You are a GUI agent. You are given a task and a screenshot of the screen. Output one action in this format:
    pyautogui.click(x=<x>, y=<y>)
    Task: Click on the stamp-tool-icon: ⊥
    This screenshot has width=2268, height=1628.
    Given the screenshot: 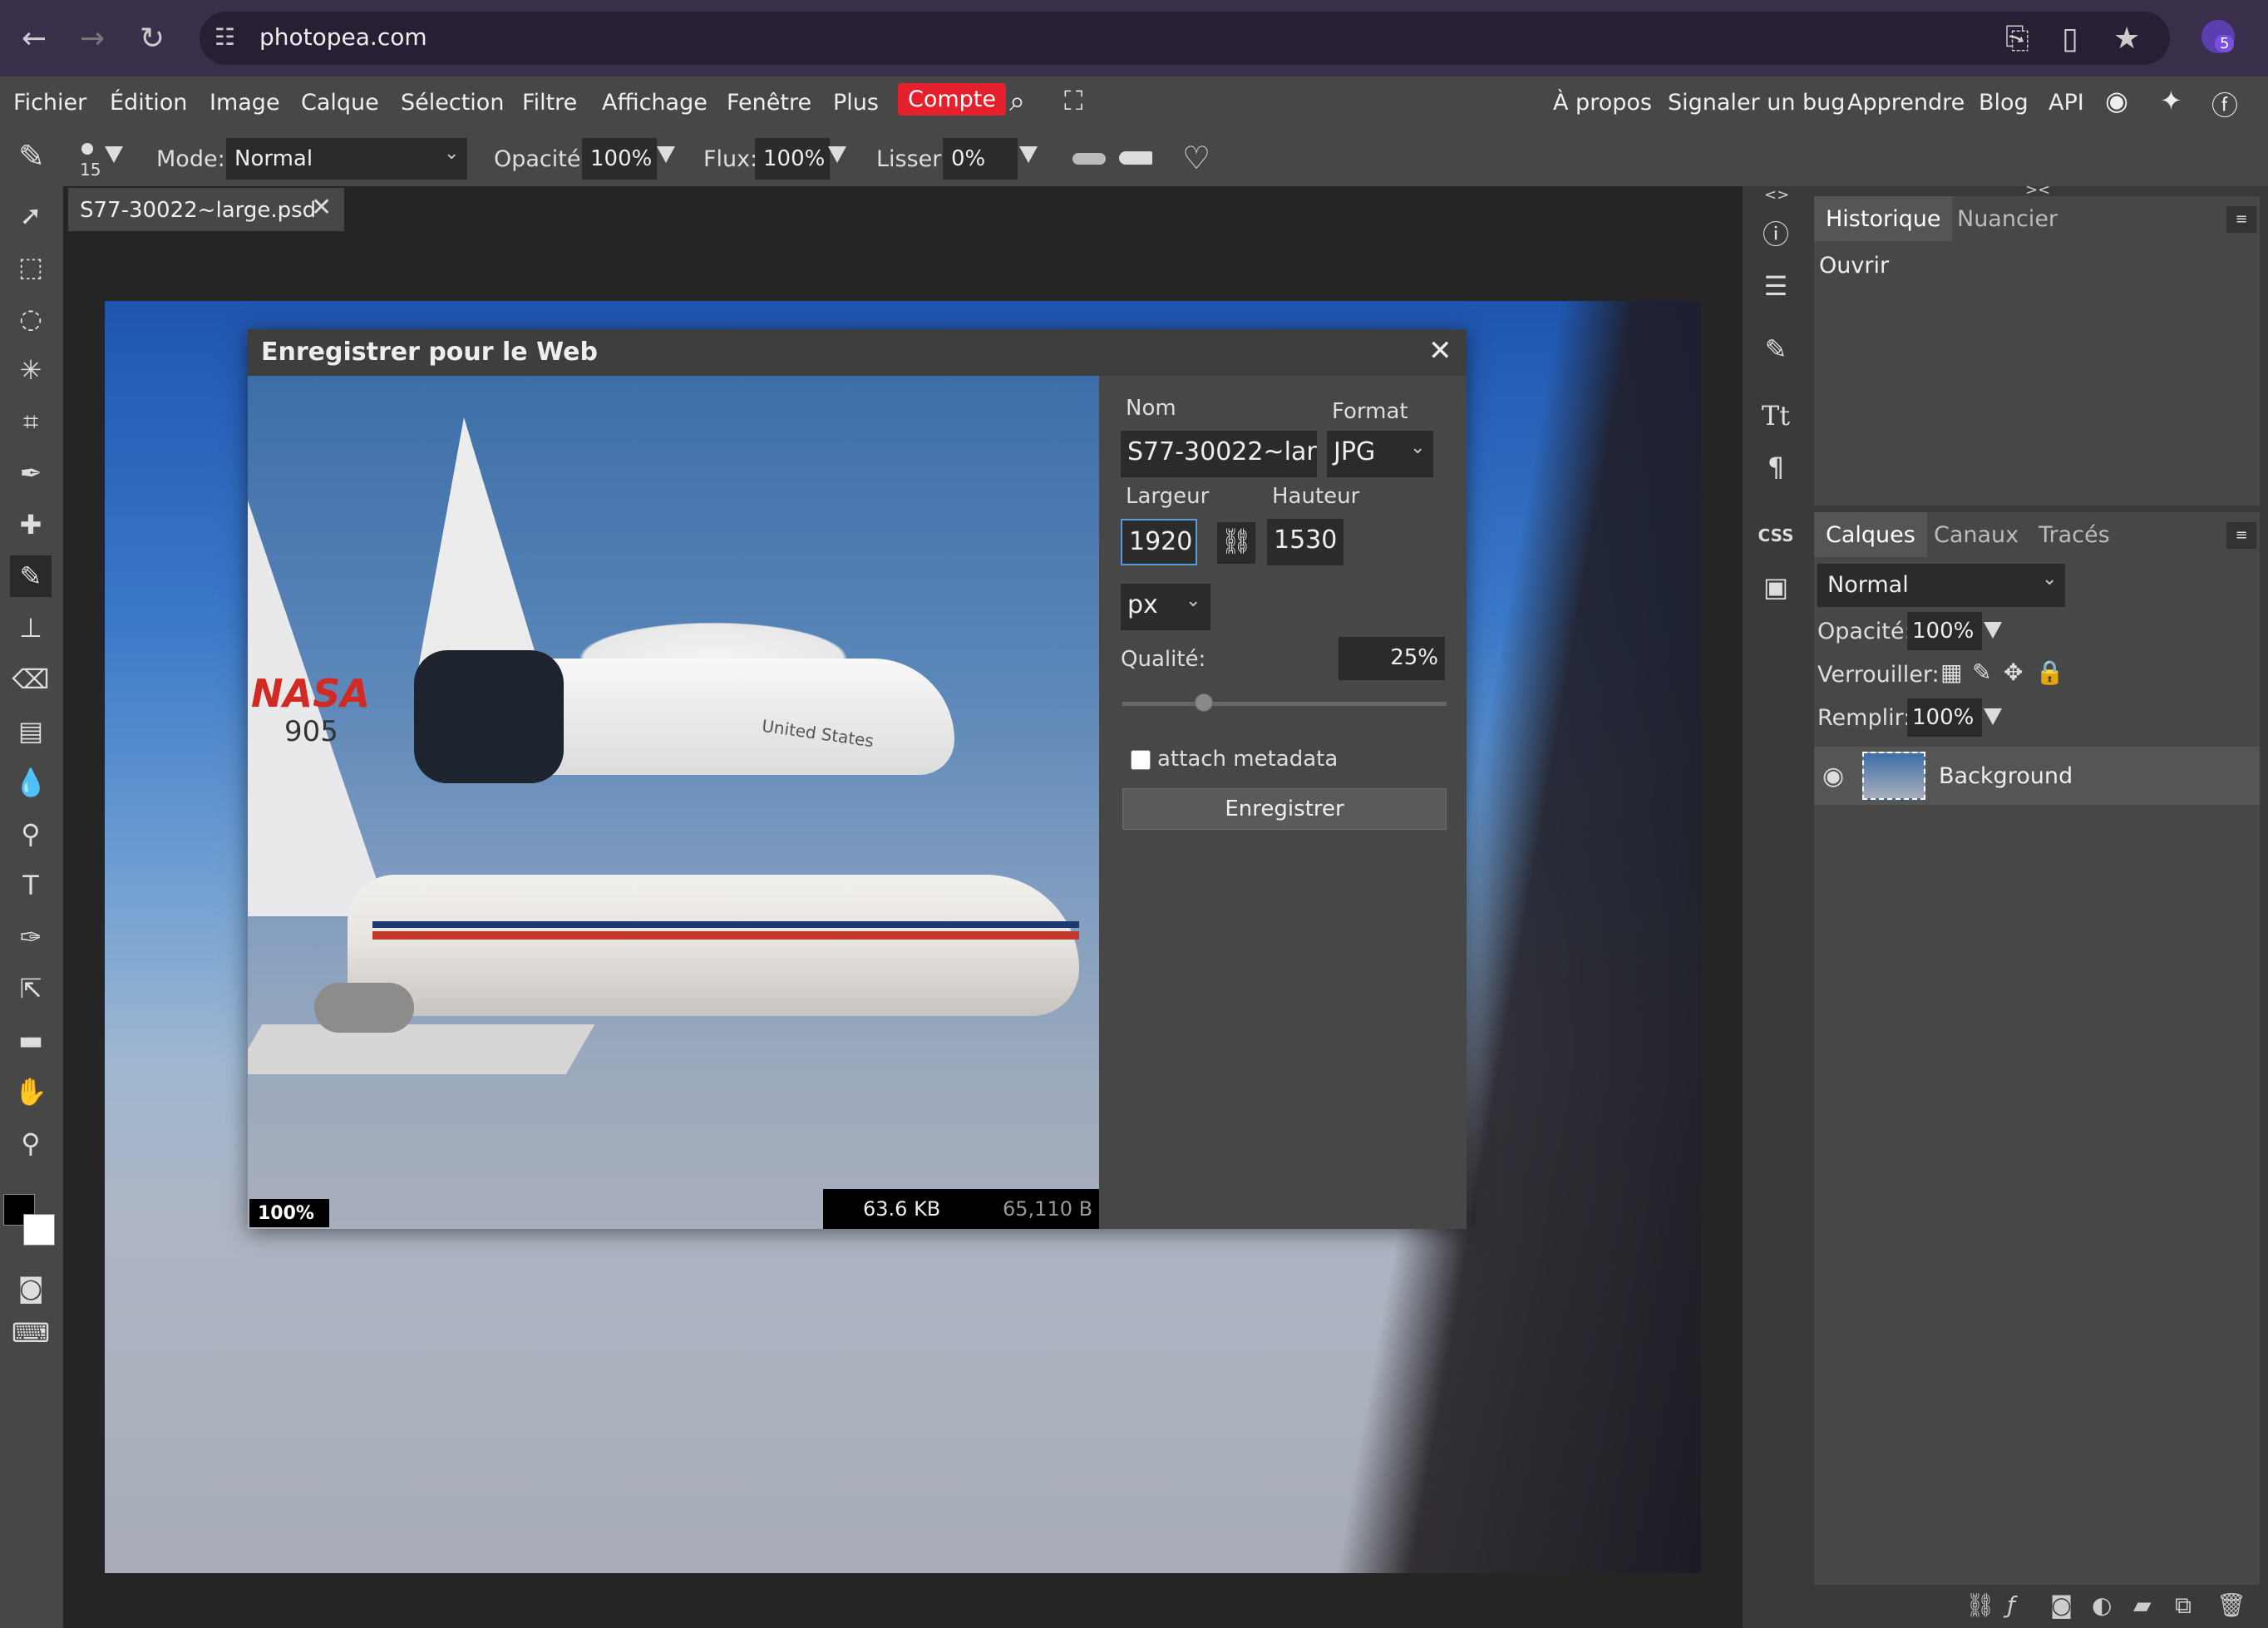 What is the action you would take?
    pyautogui.click(x=31, y=628)
    